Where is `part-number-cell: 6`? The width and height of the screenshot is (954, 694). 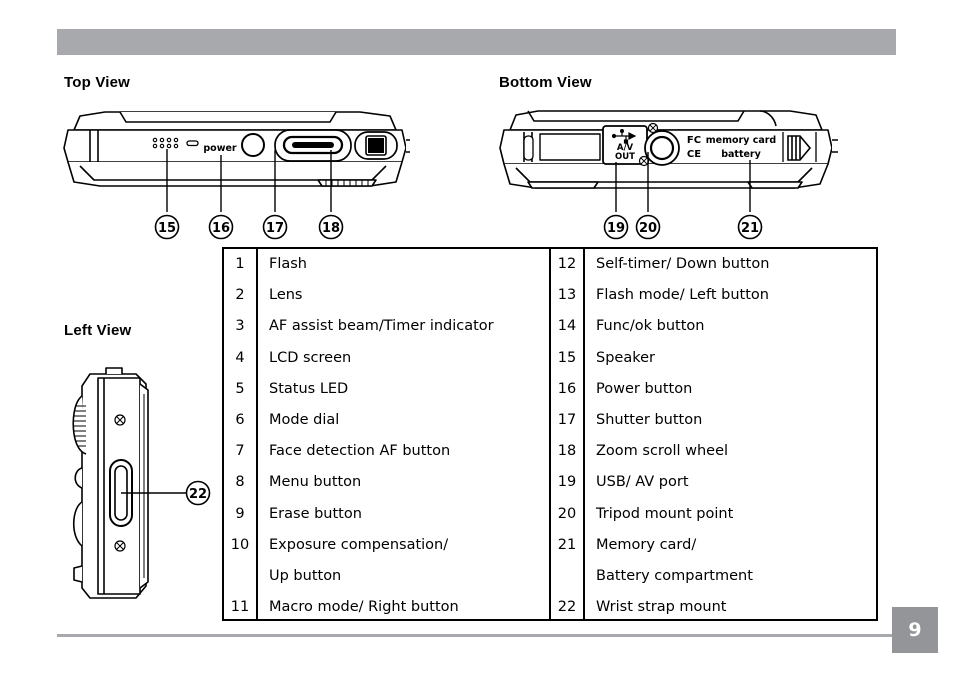 part-number-cell: 6 is located at coordinates (240, 419).